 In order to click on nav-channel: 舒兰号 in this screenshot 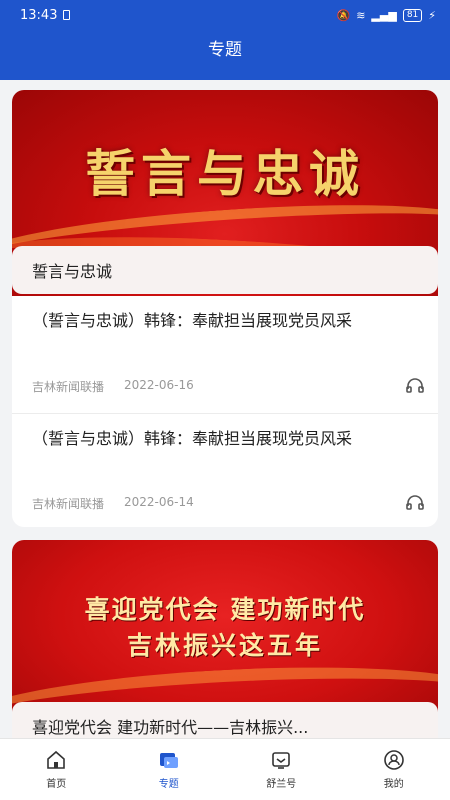, I will do `click(281, 769)`.